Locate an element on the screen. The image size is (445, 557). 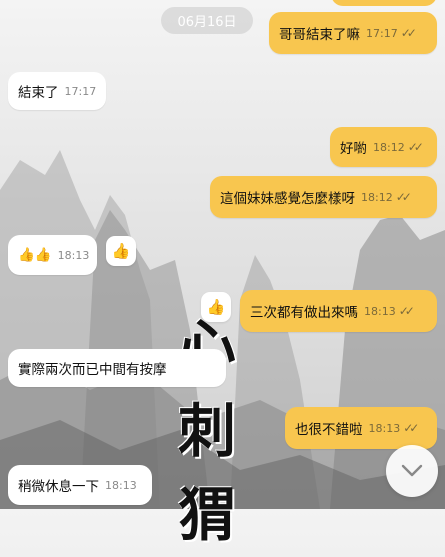
message-bubble-incoming: 👍👍 18:13 is located at coordinates (52, 255).